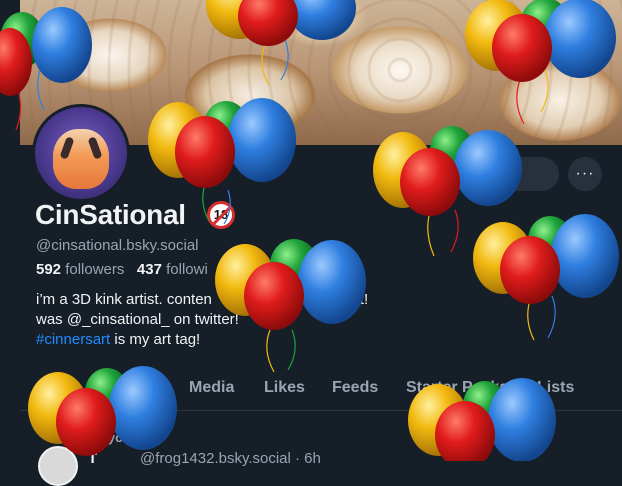 This screenshot has width=622, height=486. What do you see at coordinates (124, 299) in the screenshot?
I see `bio-line-1: i’m a 3D kink artist. conten` at bounding box center [124, 299].